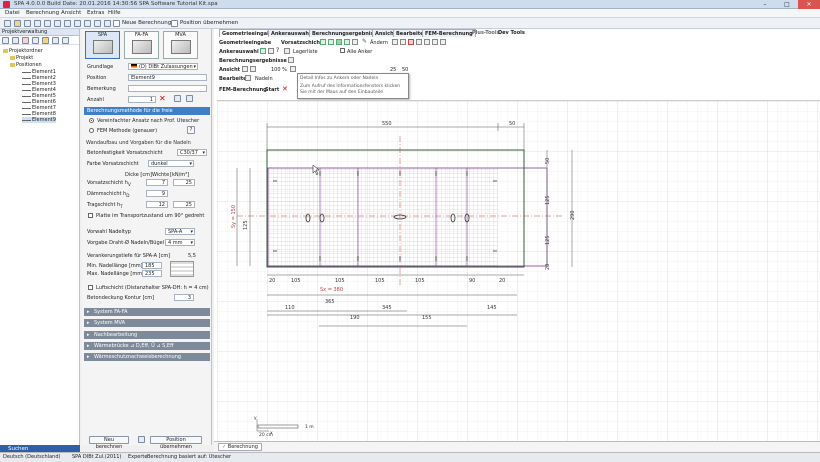  I want to click on kontur-input: 3, so click(184, 297).